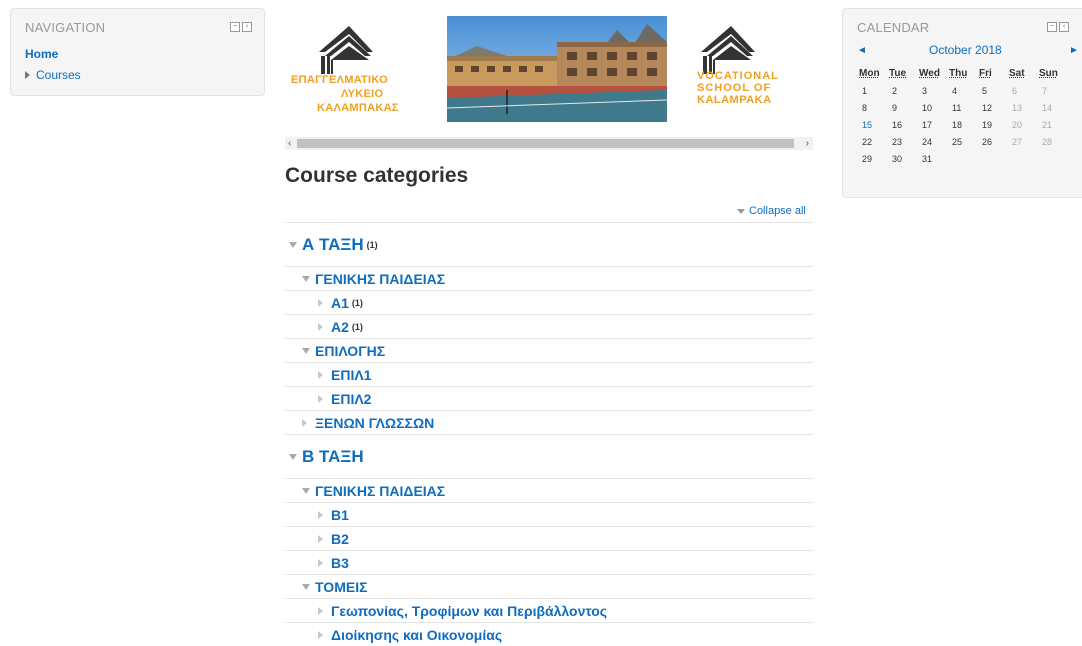 Image resolution: width=1082 pixels, height=646 pixels. Describe the element at coordinates (862, 50) in the screenshot. I see `prev-month-icon: ◄` at that location.